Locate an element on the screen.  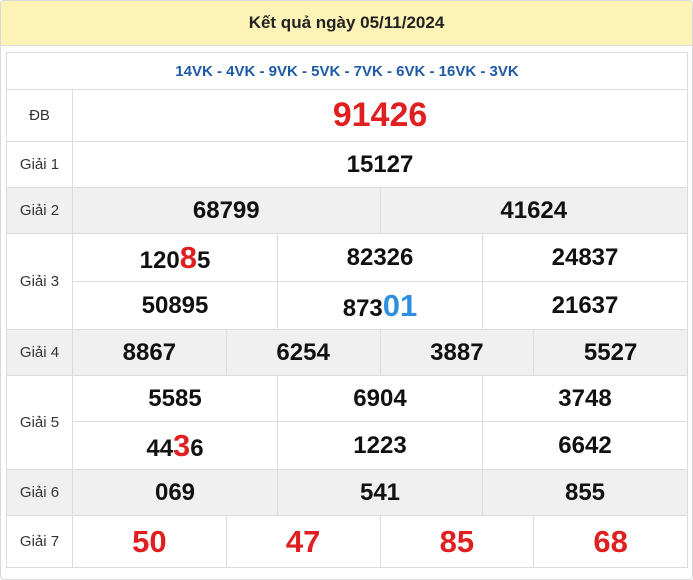
row-g6: Giải 6 069 541 855 is located at coordinates (347, 492).